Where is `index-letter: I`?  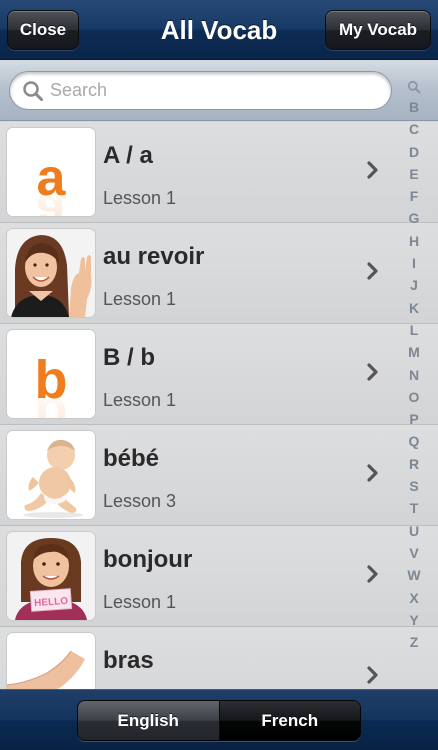
index-letter: I is located at coordinates (414, 263).